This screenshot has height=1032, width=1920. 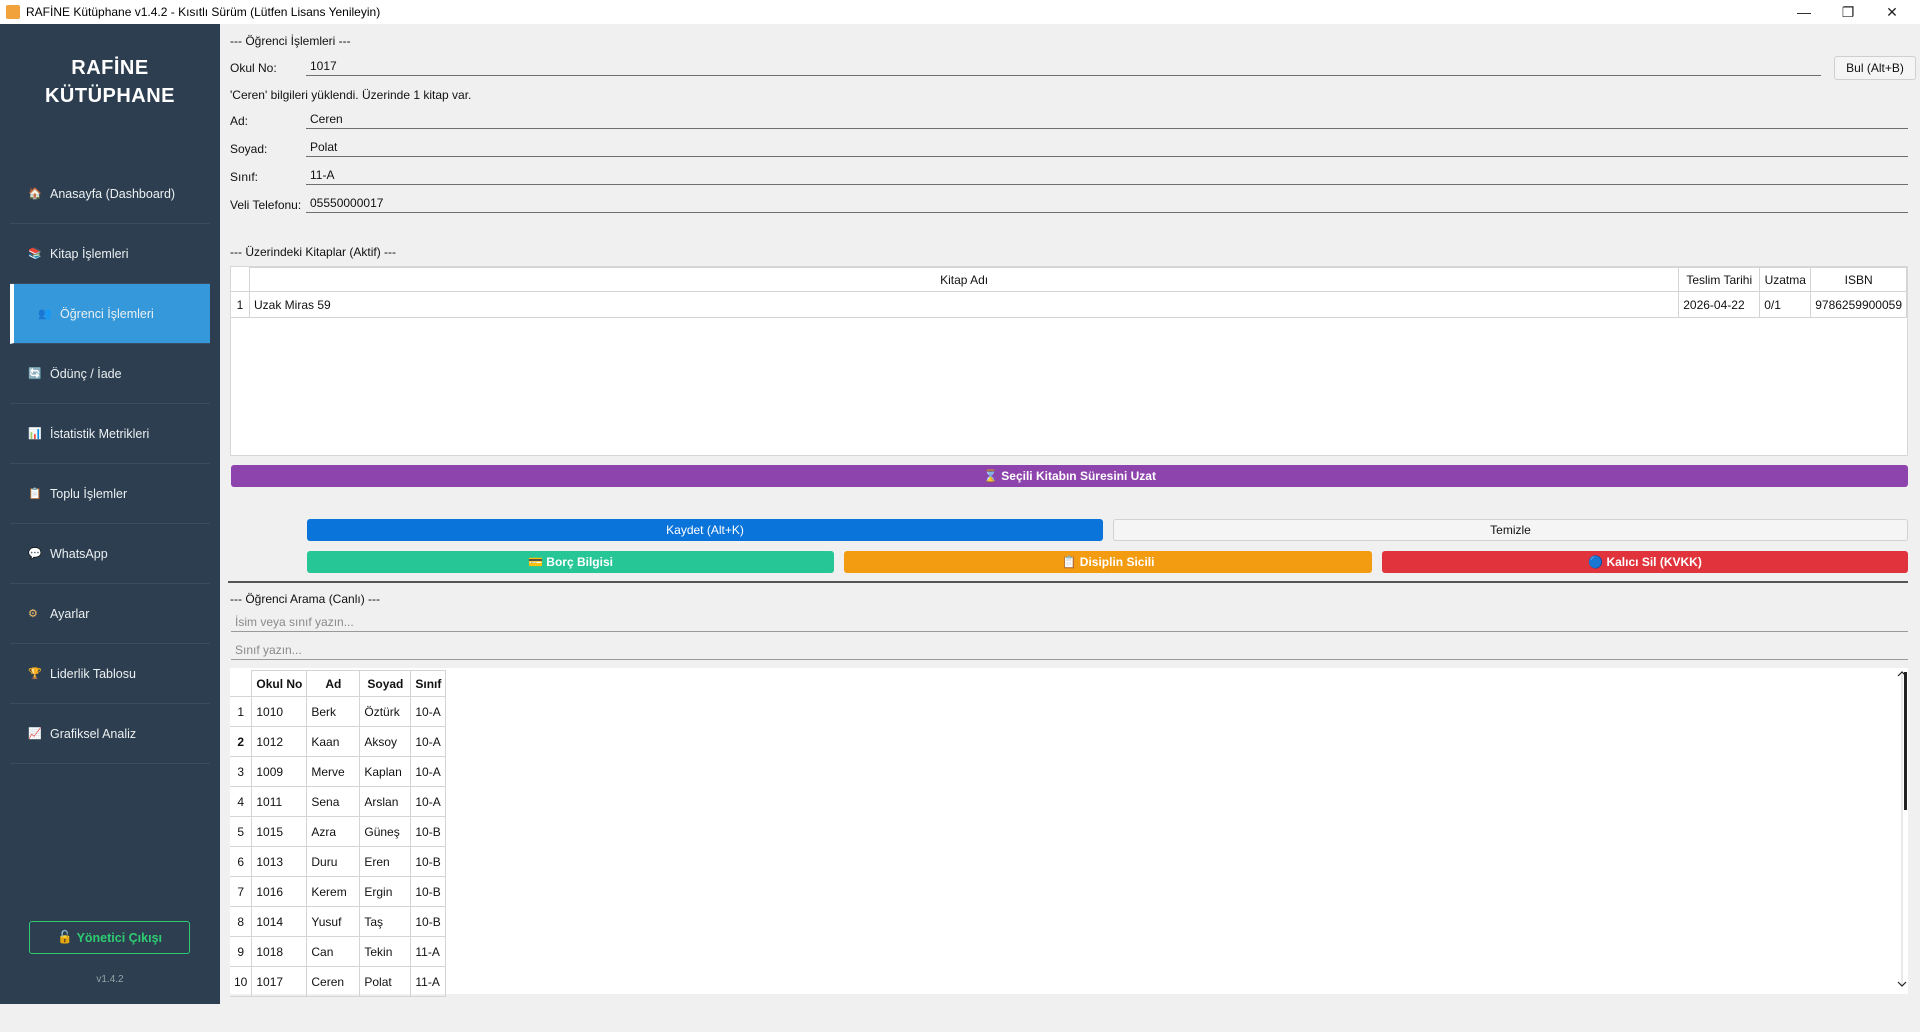 I want to click on delete-kvkk-button: 🔵 Kalıcı Sil (KVKK), so click(x=1645, y=562).